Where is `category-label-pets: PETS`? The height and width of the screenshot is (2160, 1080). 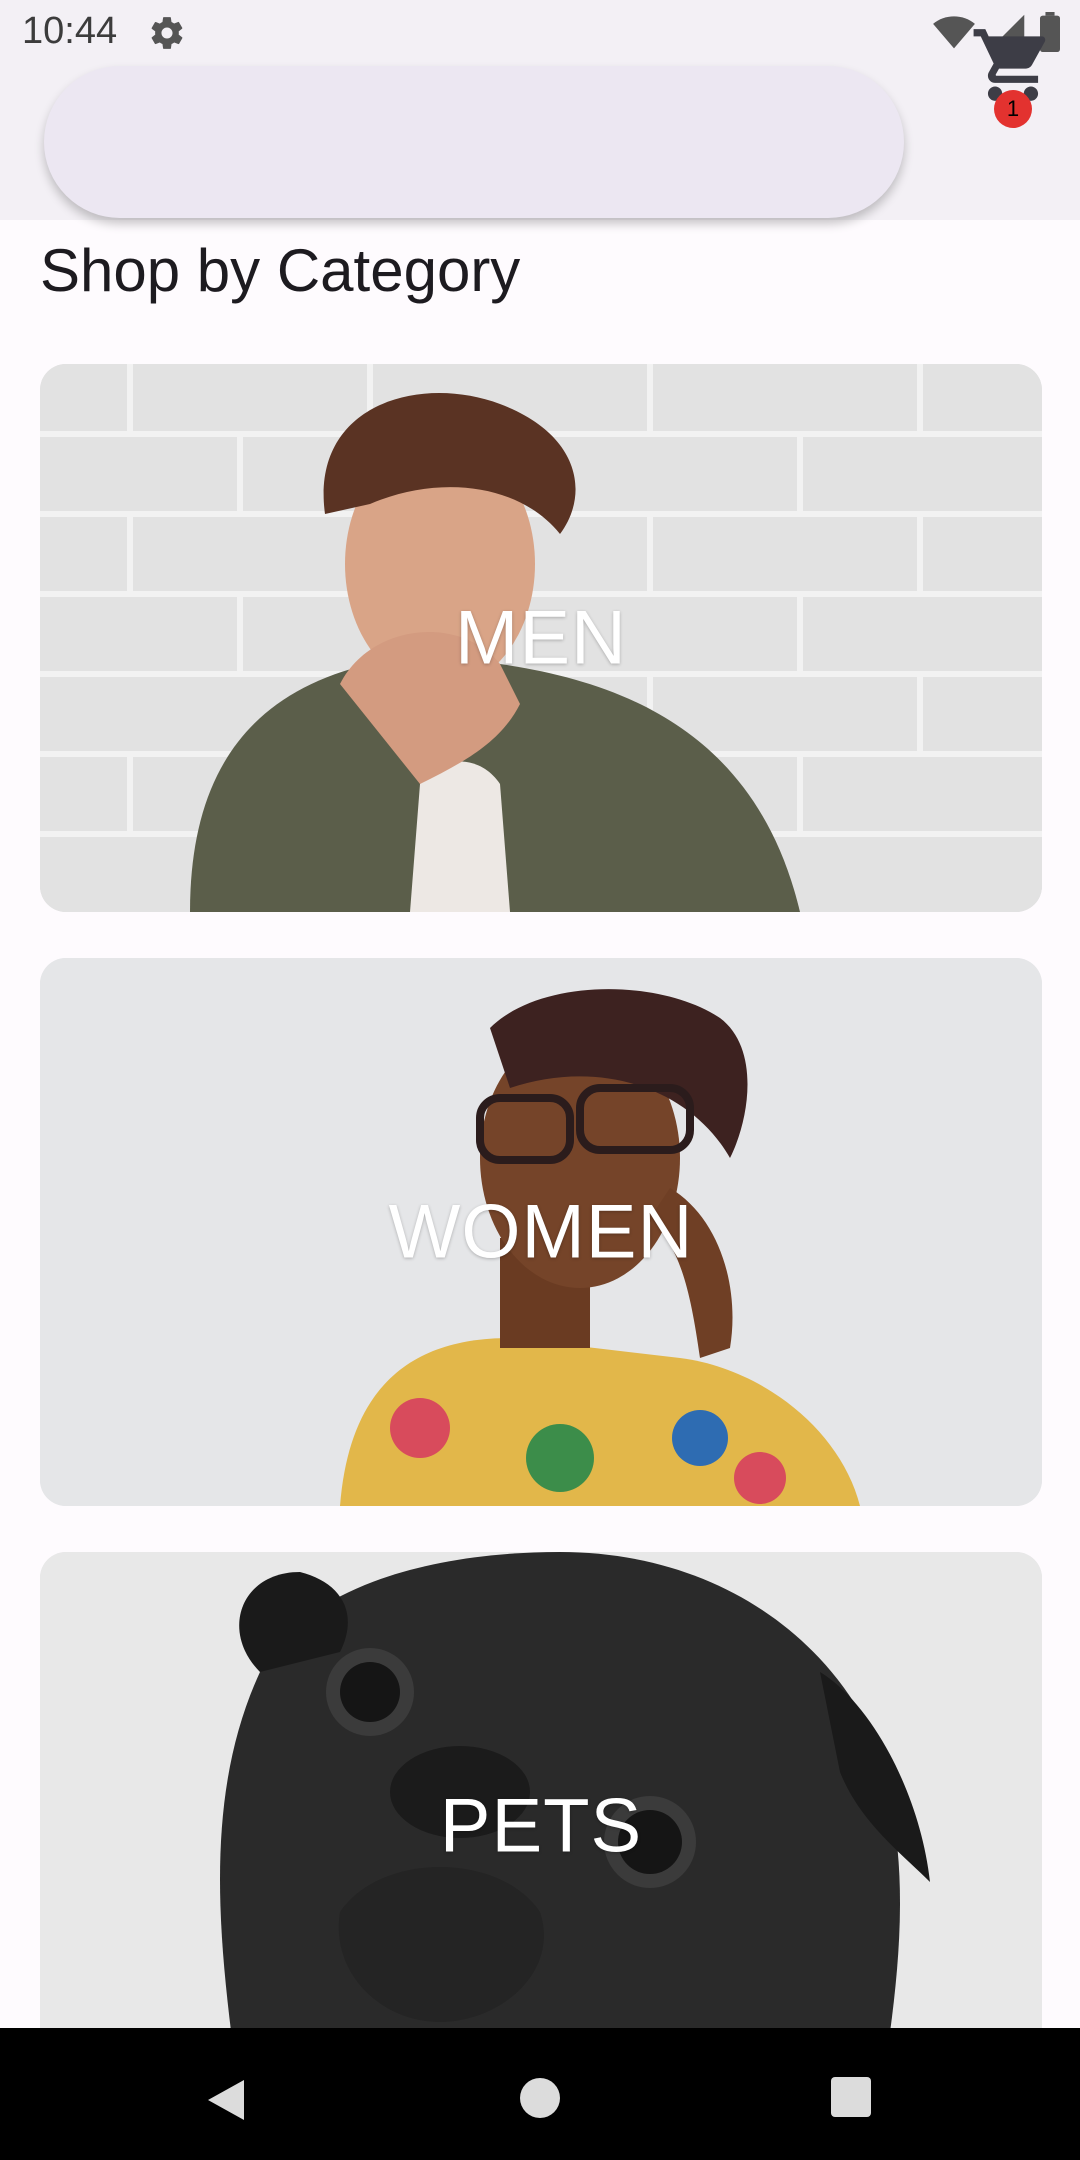 category-label-pets: PETS is located at coordinates (541, 1826).